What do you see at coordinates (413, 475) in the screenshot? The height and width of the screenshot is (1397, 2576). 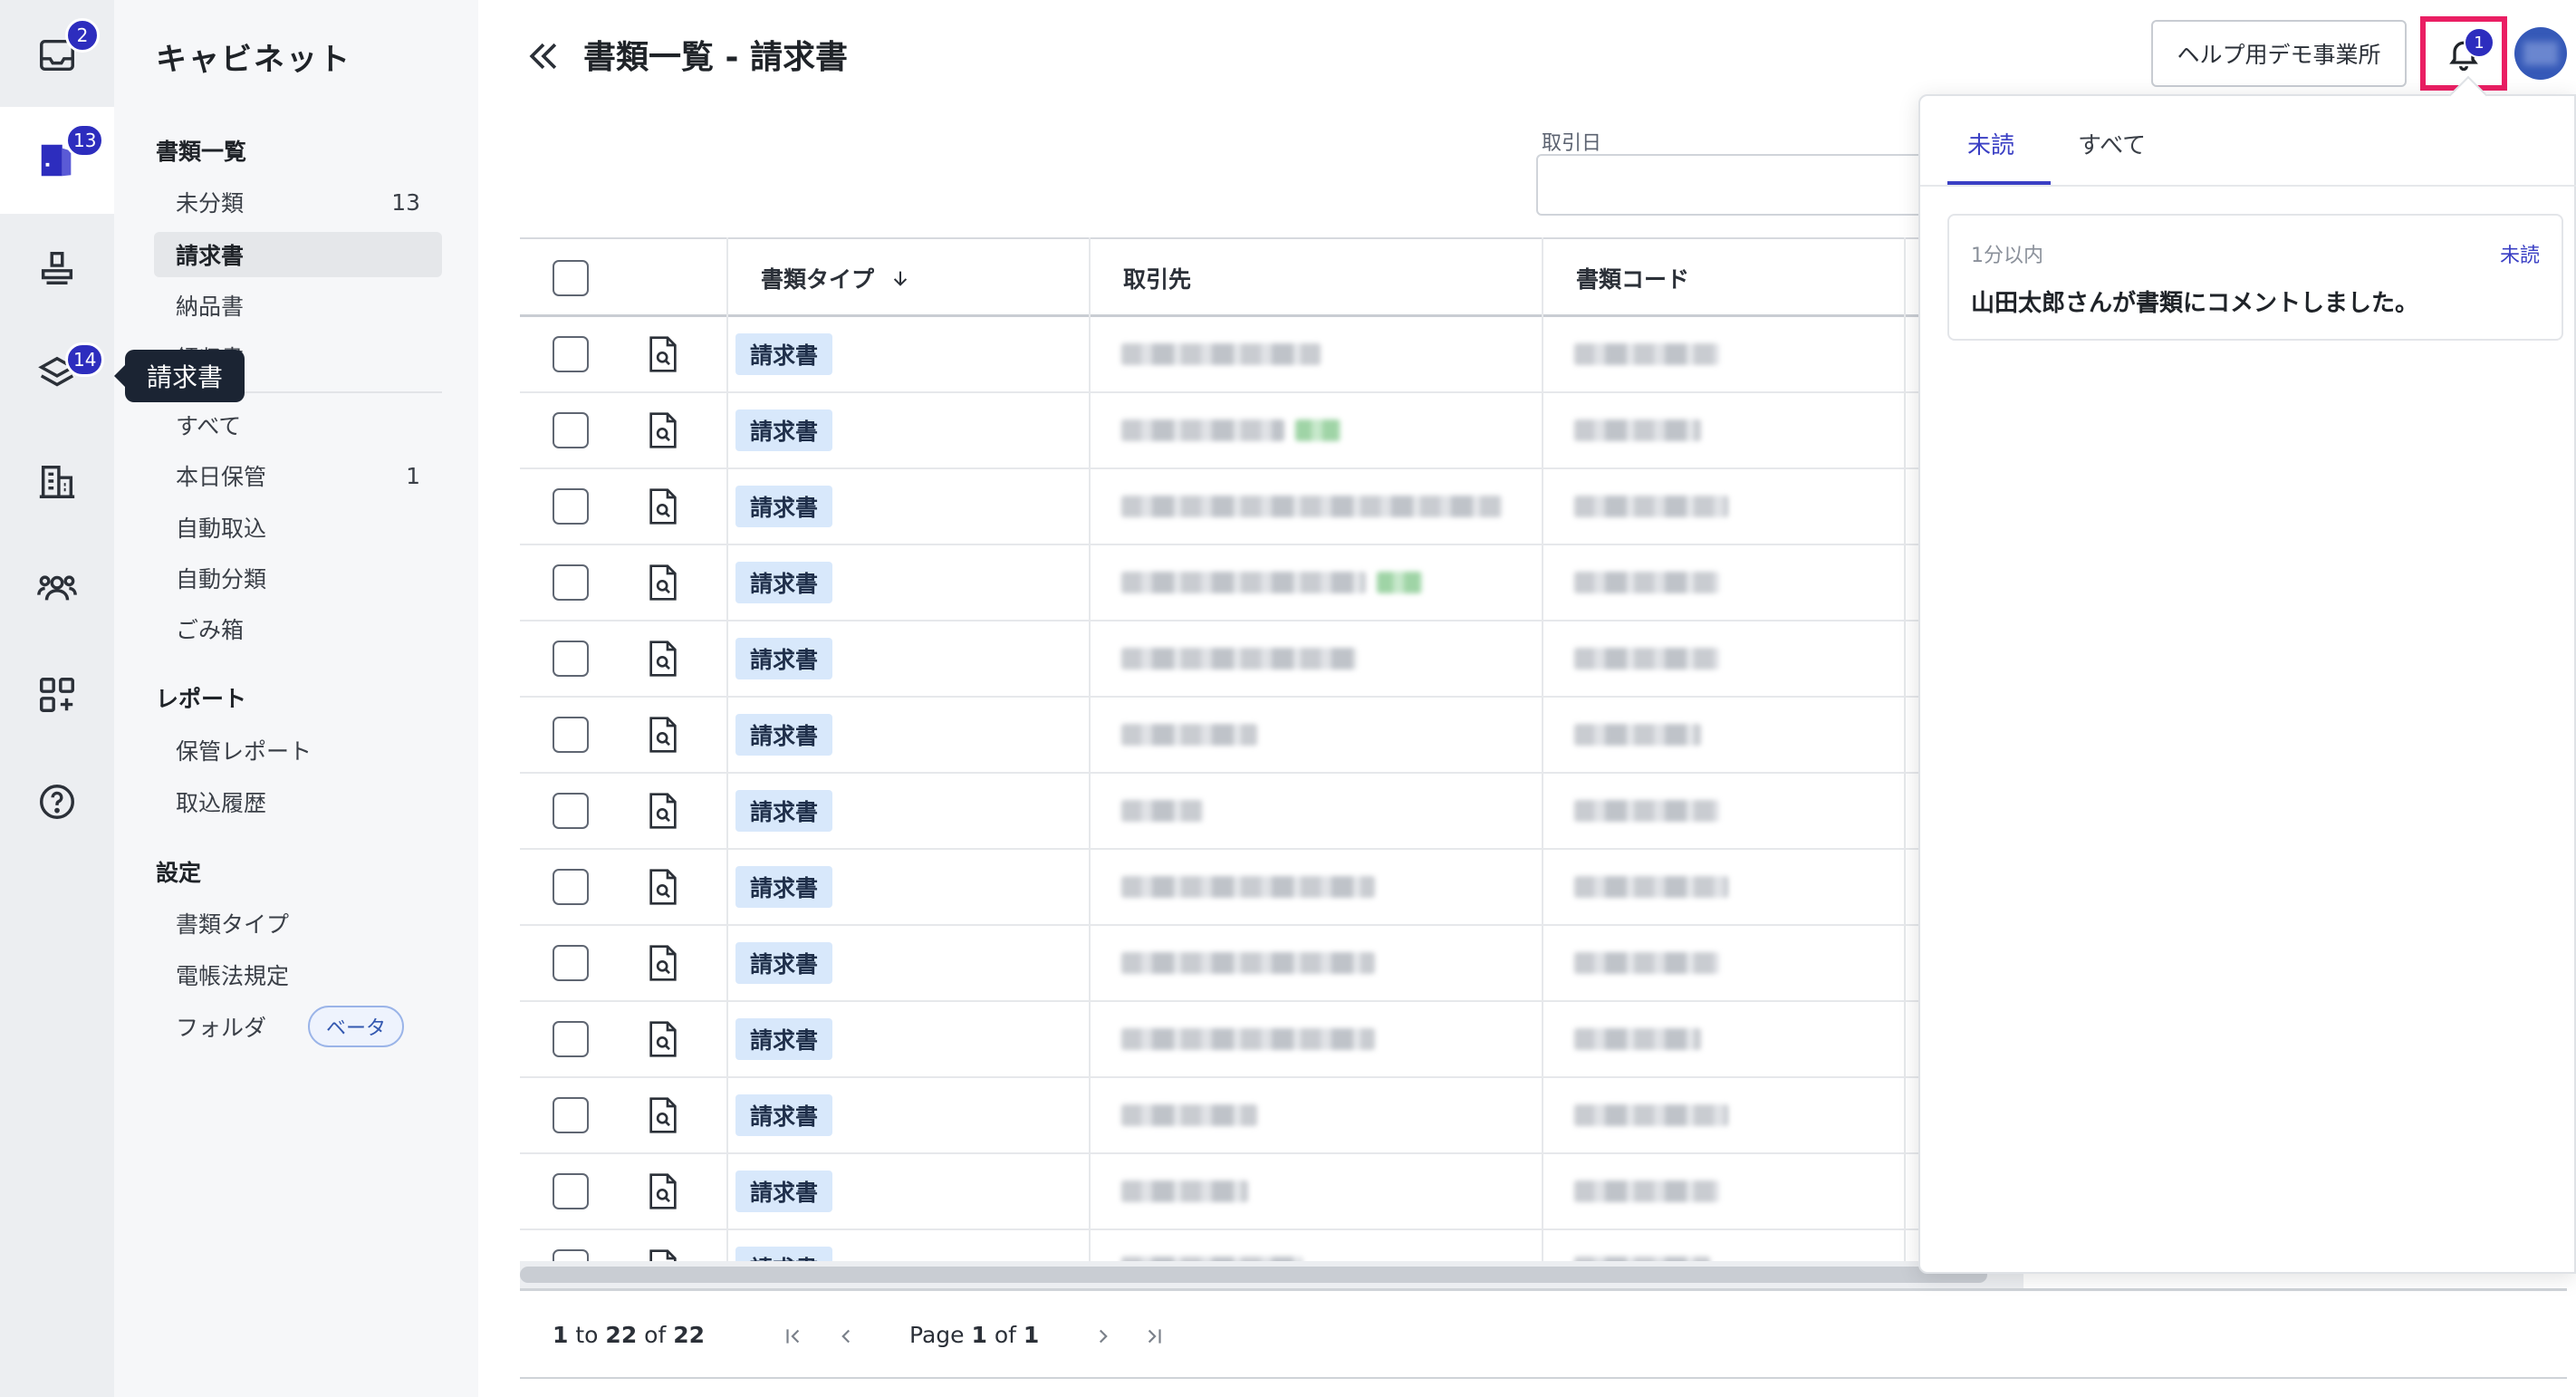 I see `sidebar-item-count: 1` at bounding box center [413, 475].